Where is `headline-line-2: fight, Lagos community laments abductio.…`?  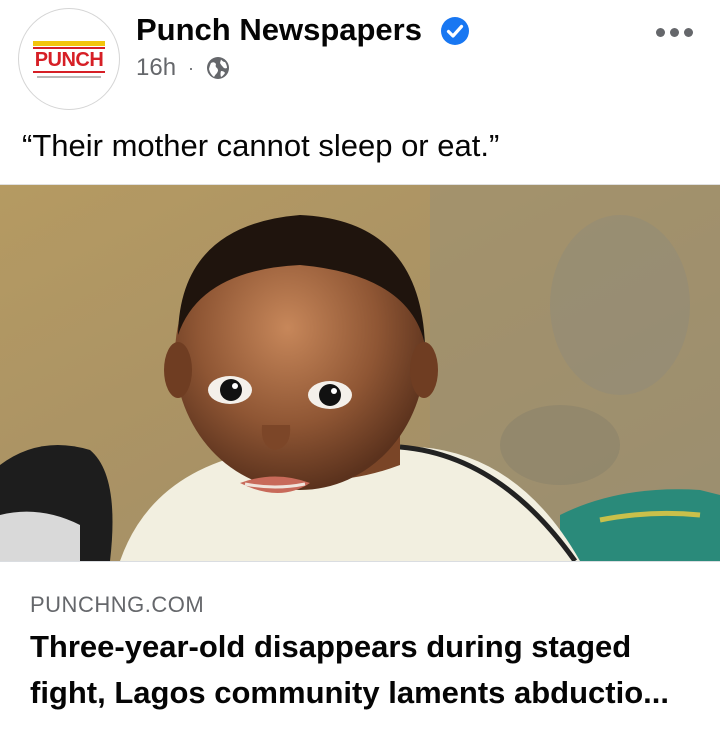 headline-line-2: fight, Lagos community laments abductio.… is located at coordinates (349, 692).